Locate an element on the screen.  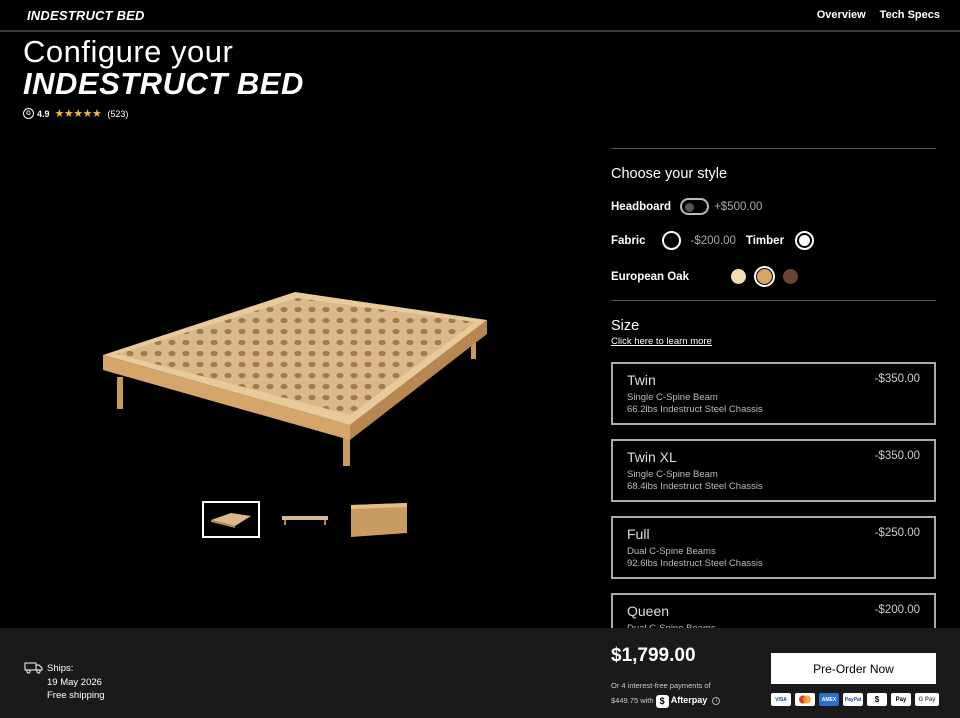
swatch-walnut is located at coordinates (790, 276).